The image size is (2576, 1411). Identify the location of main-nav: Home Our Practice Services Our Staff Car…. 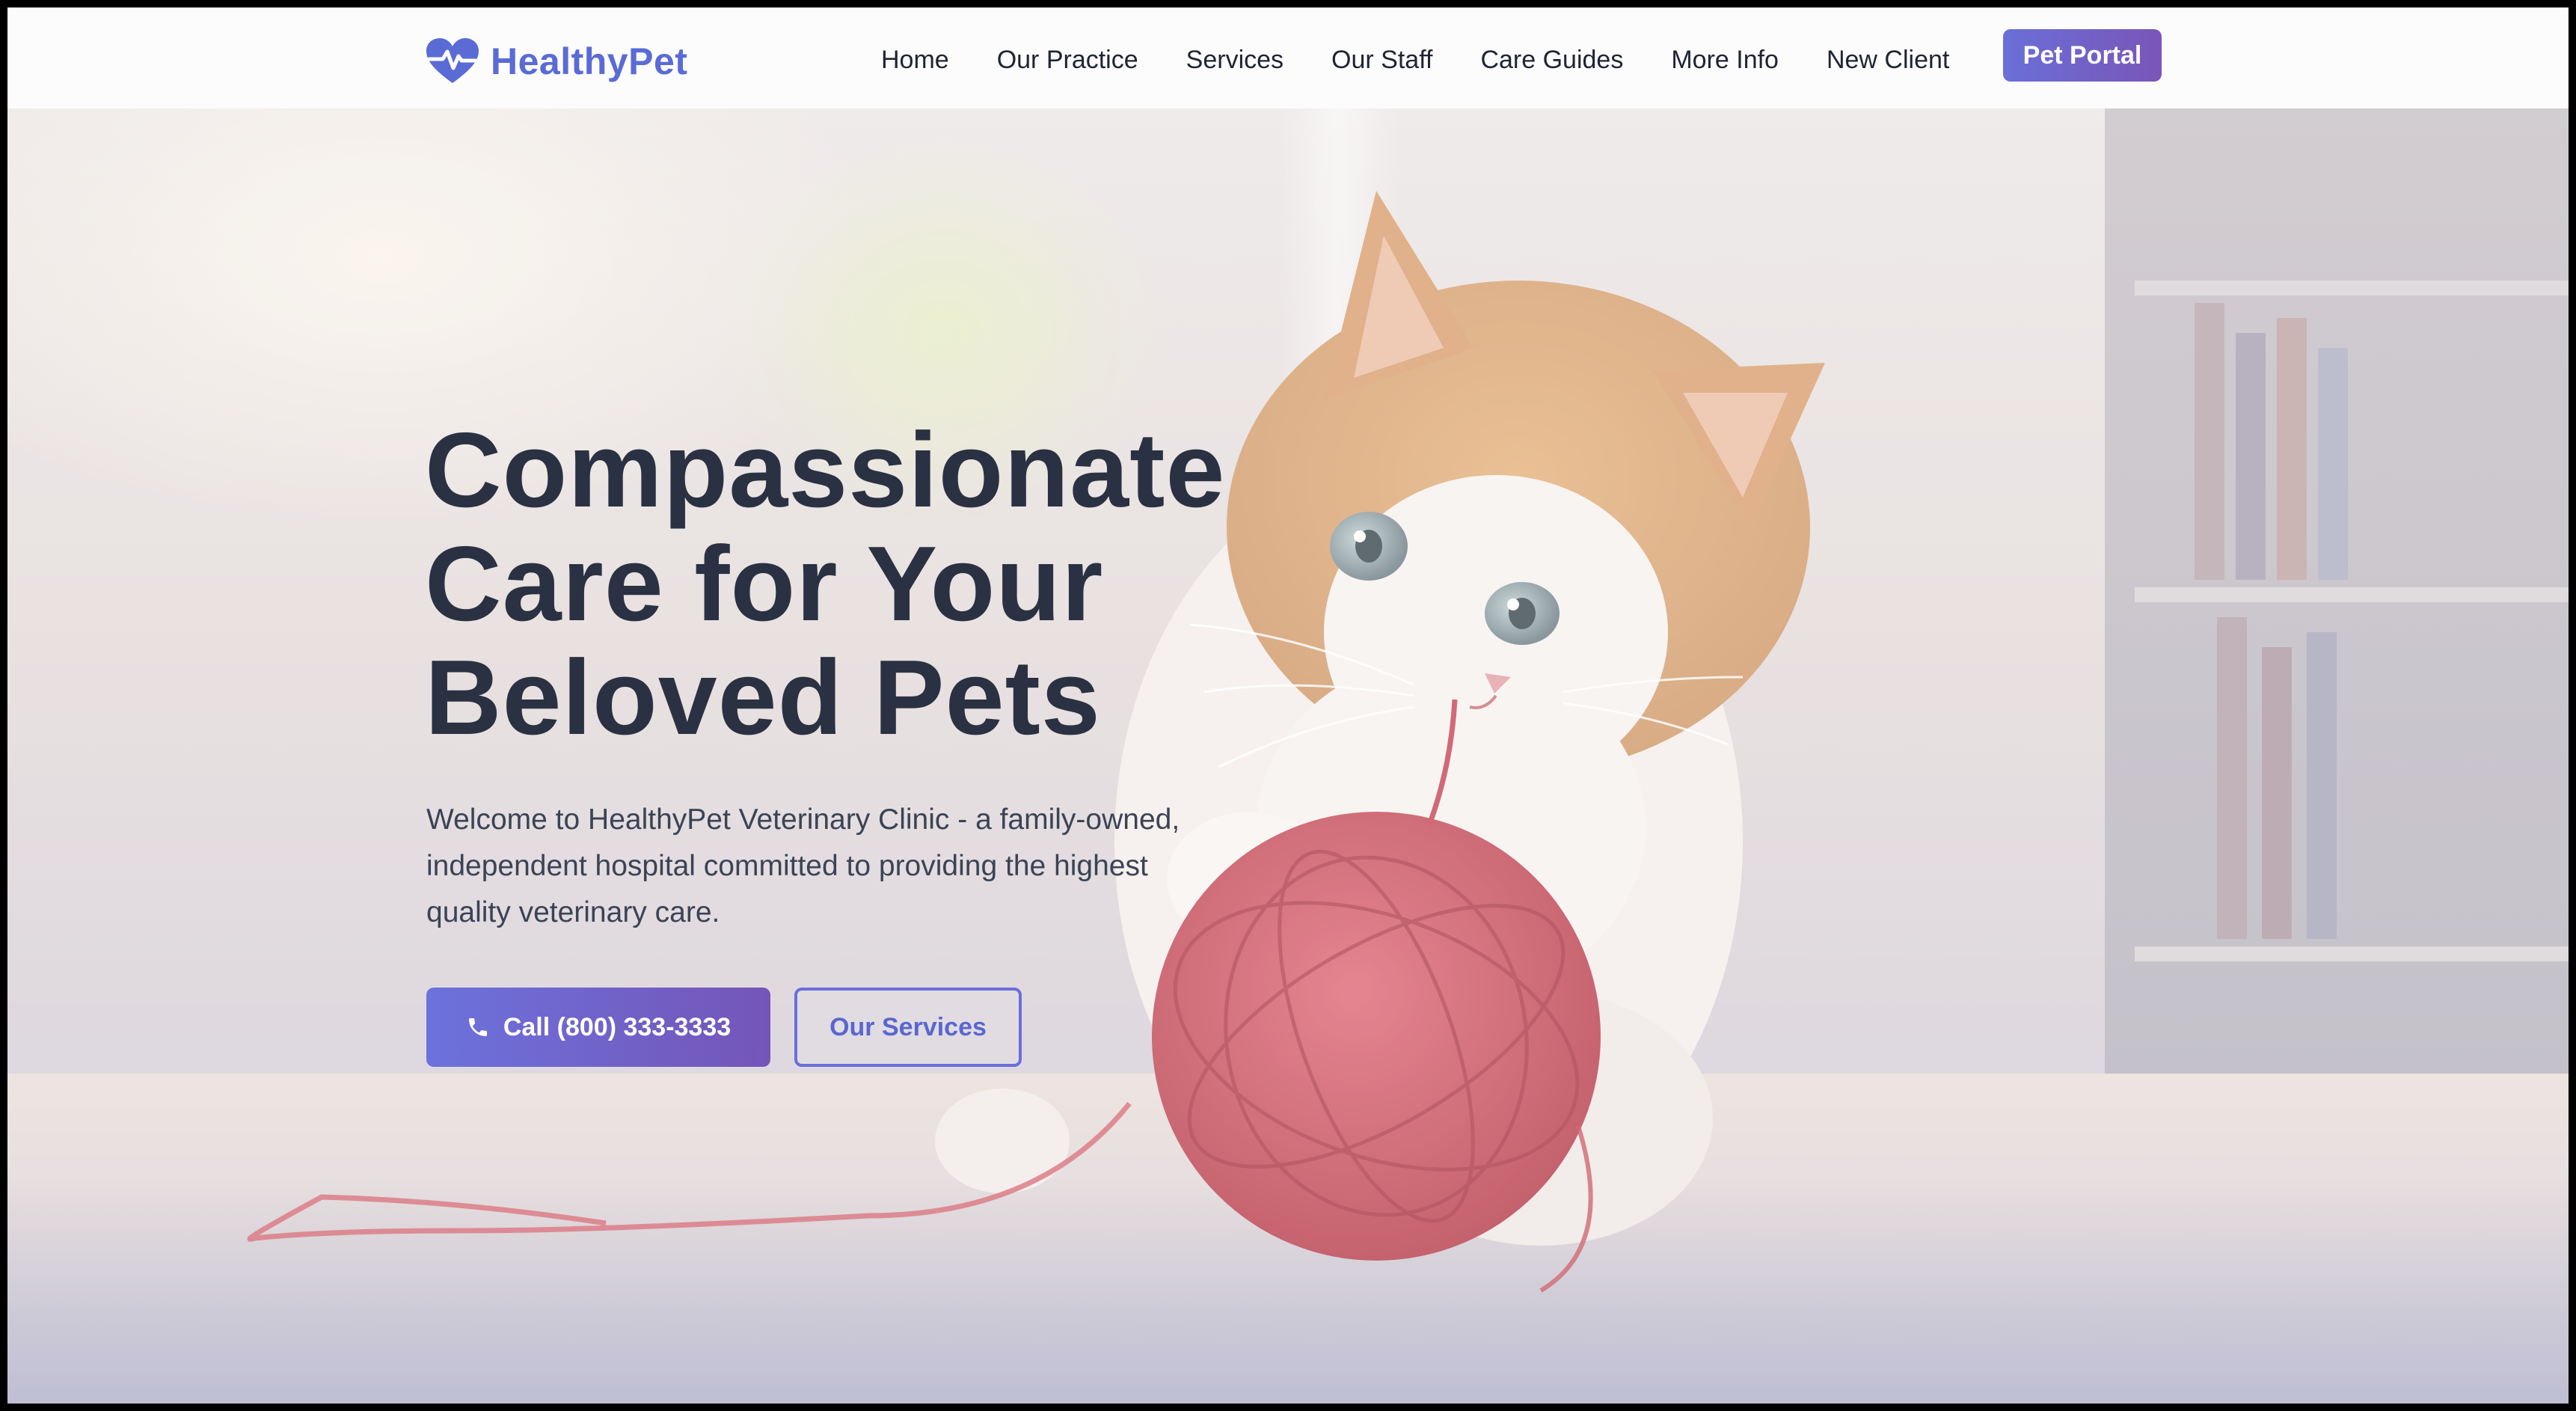
(1415, 60).